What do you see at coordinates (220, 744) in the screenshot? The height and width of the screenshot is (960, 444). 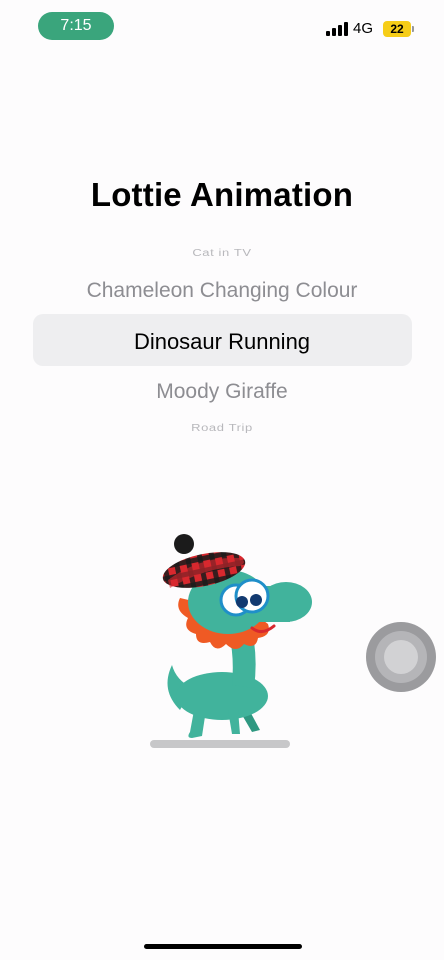 I see `dino-shadow` at bounding box center [220, 744].